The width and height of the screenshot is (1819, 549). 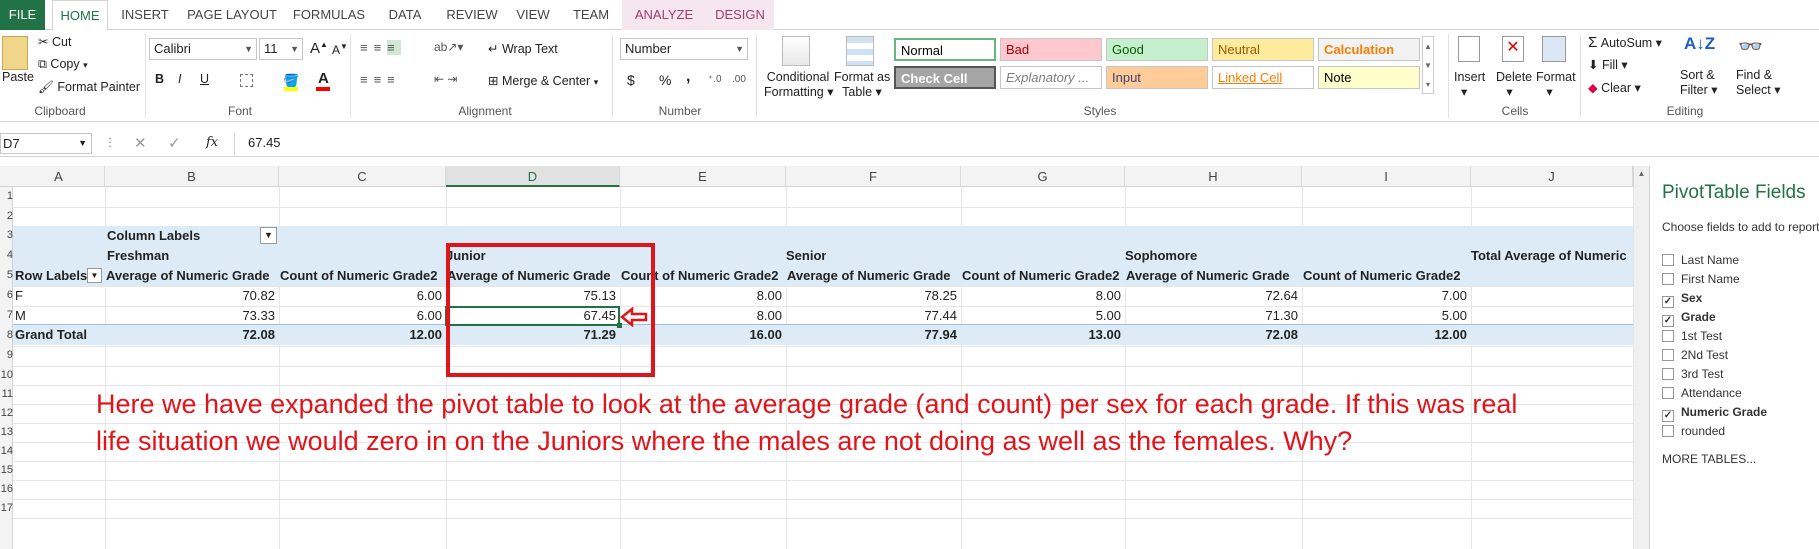 I want to click on formula-input: 67.45, so click(x=264, y=142).